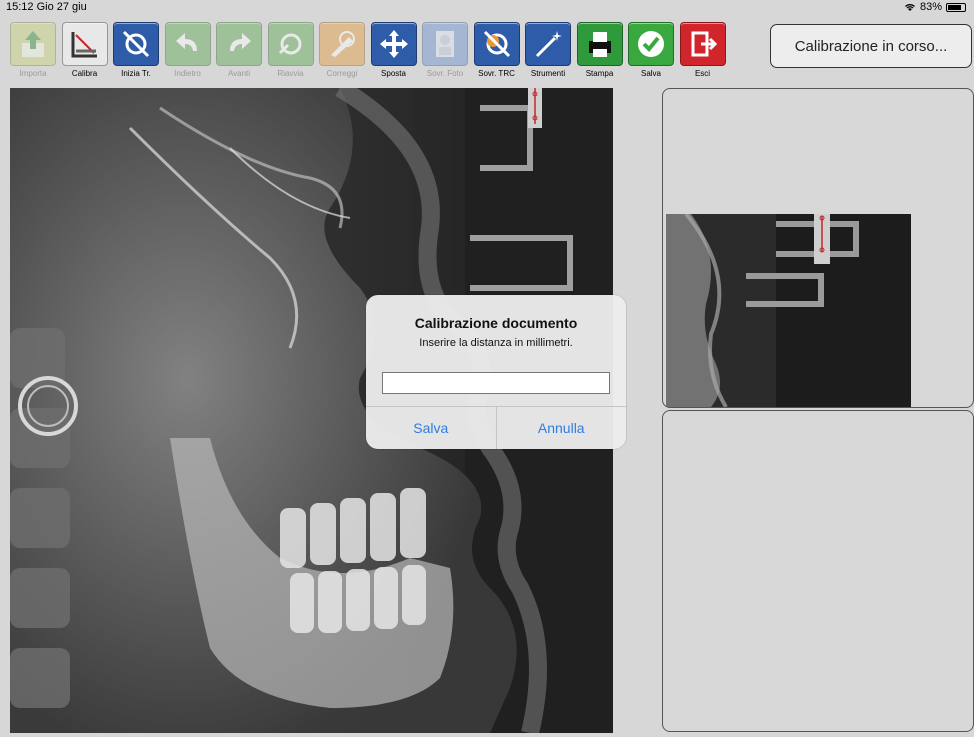 This screenshot has width=974, height=737. What do you see at coordinates (431, 428) in the screenshot?
I see `save-button: Salva` at bounding box center [431, 428].